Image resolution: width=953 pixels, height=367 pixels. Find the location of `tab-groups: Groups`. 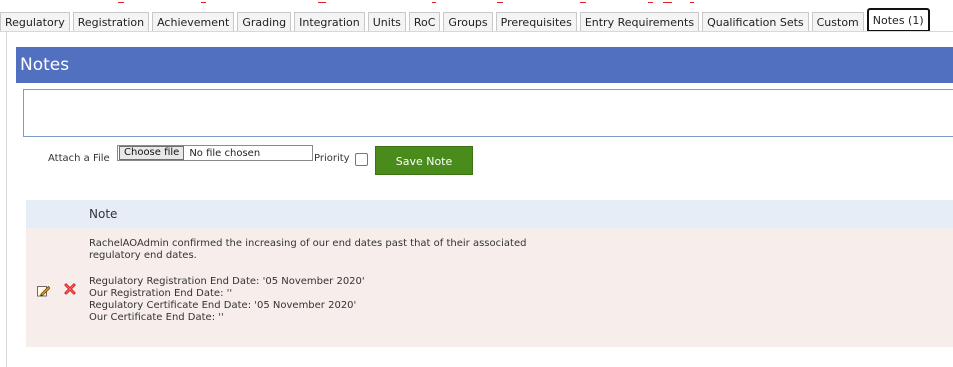

tab-groups: Groups is located at coordinates (468, 22).